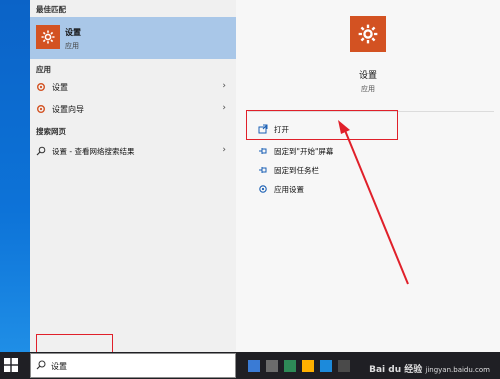 The height and width of the screenshot is (379, 500). I want to click on taskbar: 设置 Bai du 经验 jingyan.baidu.com, so click(250, 365).